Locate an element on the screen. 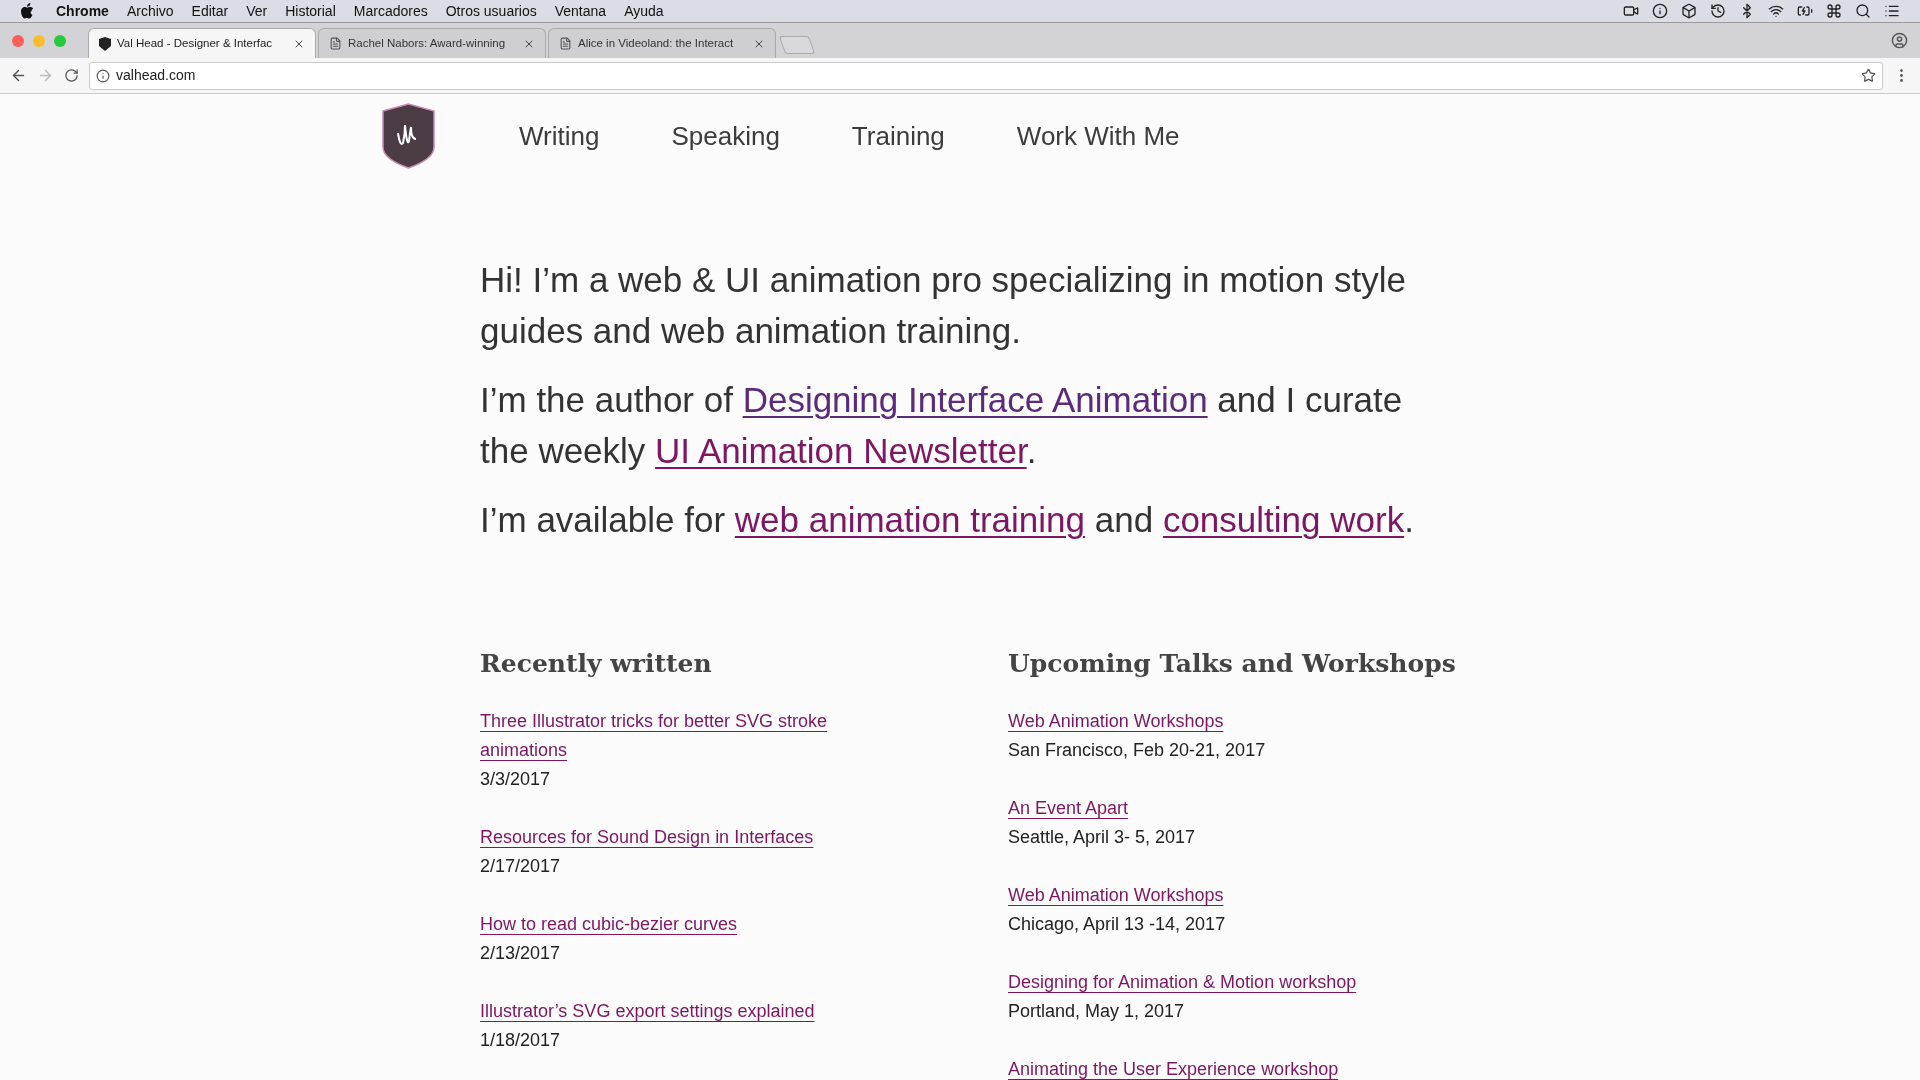  text-link: UI Animation Newsletter is located at coordinates (841, 450).